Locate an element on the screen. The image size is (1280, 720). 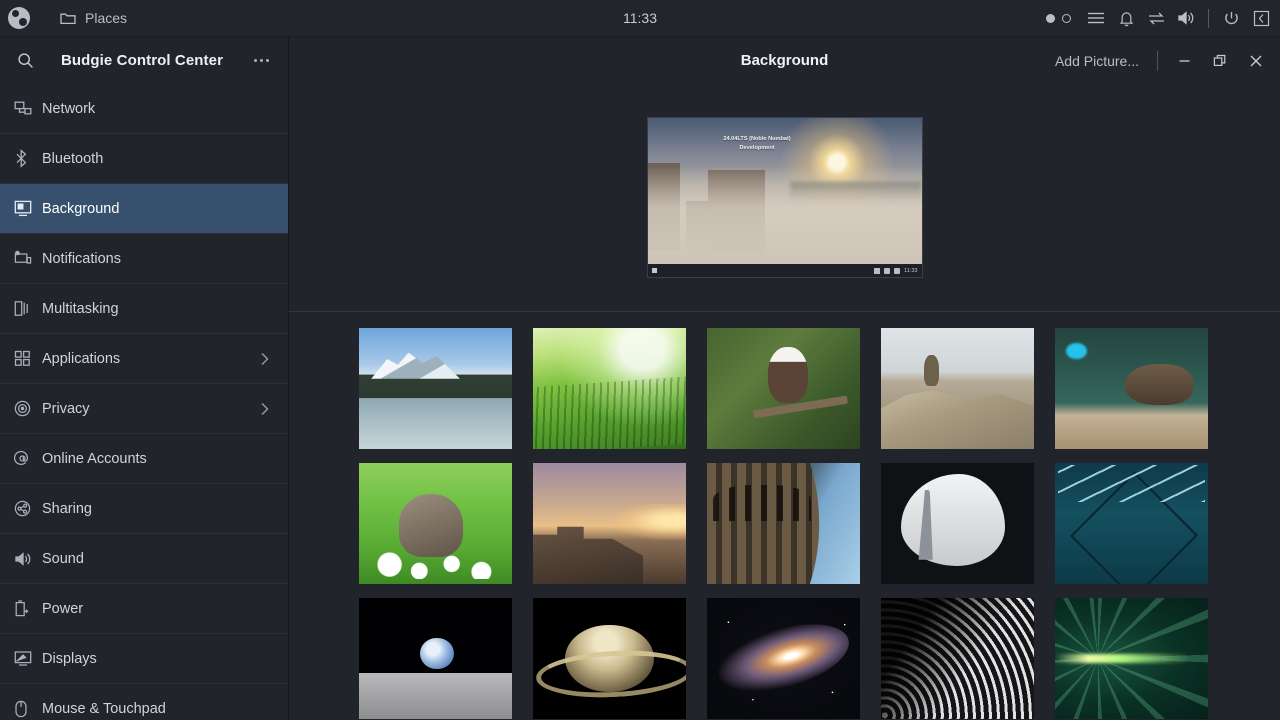
desktop-top-panel: Places 11:33 is located at coordinates (640, 18).